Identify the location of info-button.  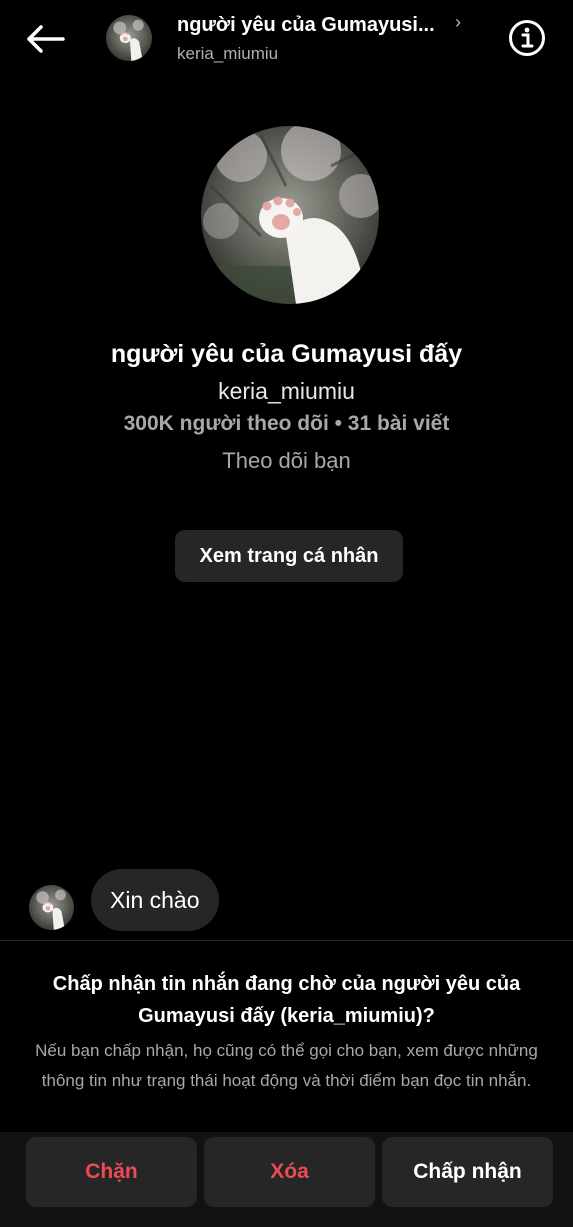
(527, 38).